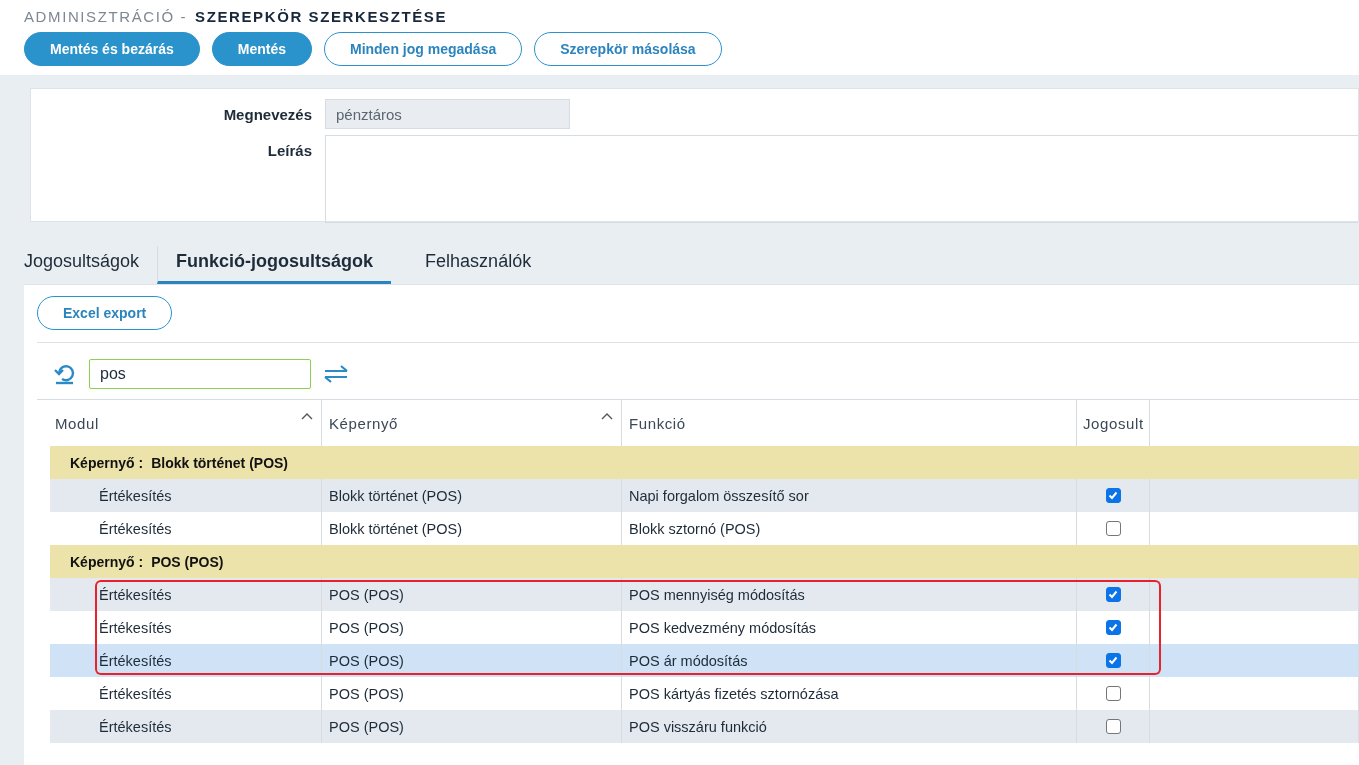 This screenshot has width=1359, height=765. I want to click on table-row: Értékesítés Blokk történet (POS) Napi forgalom összesítő sor, so click(704, 495).